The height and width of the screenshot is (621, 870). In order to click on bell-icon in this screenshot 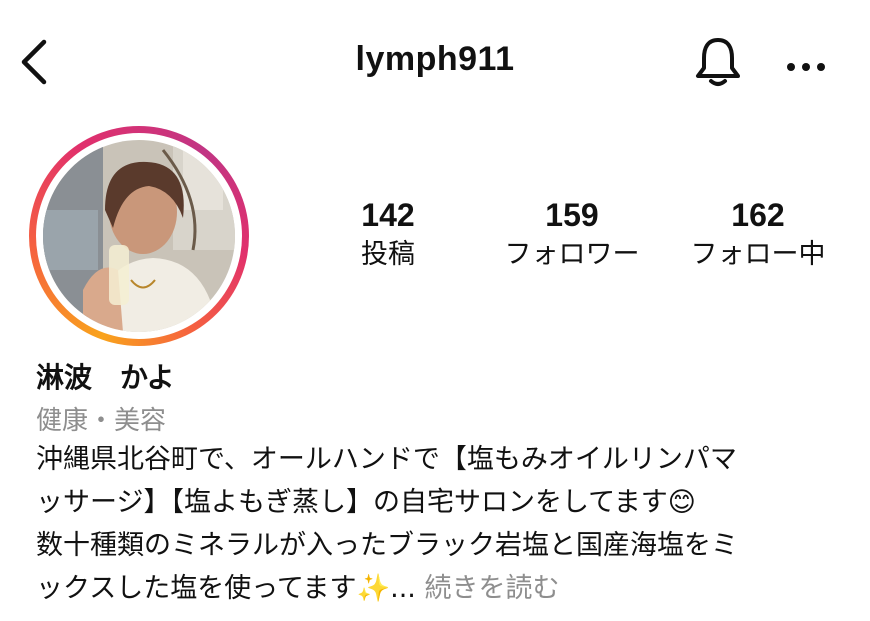, I will do `click(718, 62)`.